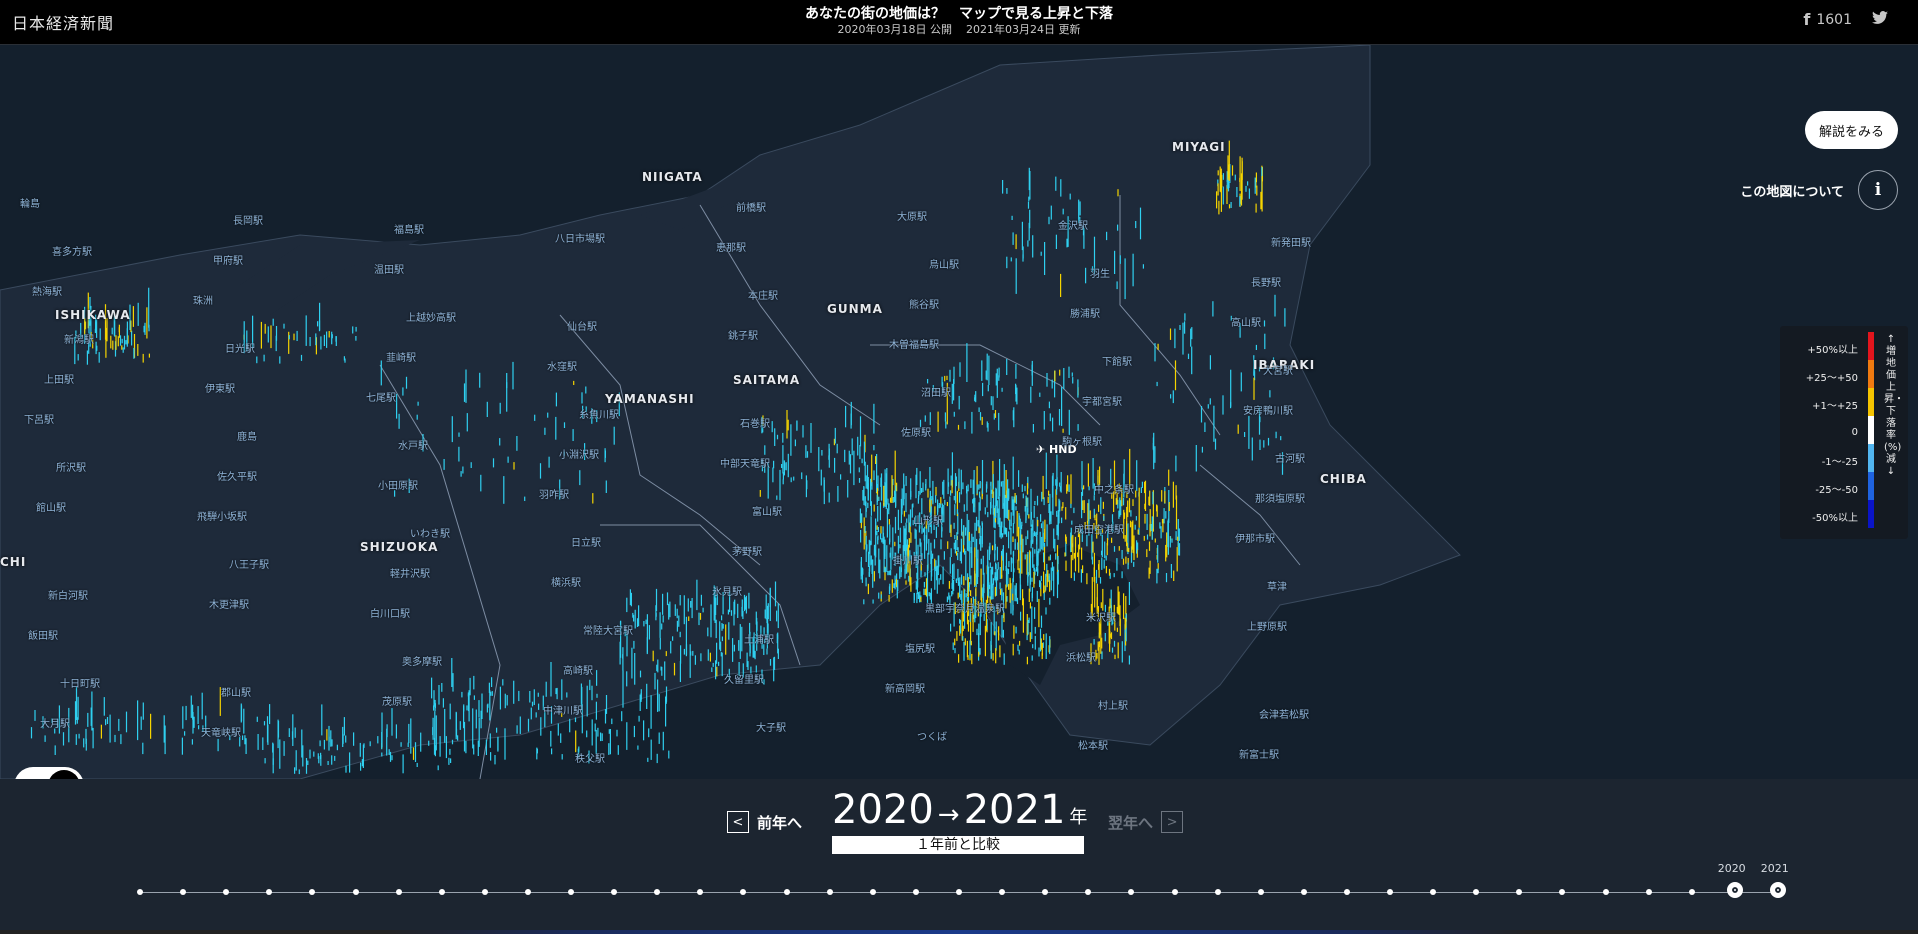  Describe the element at coordinates (767, 512) in the screenshot. I see `station-label: 富山駅` at that location.